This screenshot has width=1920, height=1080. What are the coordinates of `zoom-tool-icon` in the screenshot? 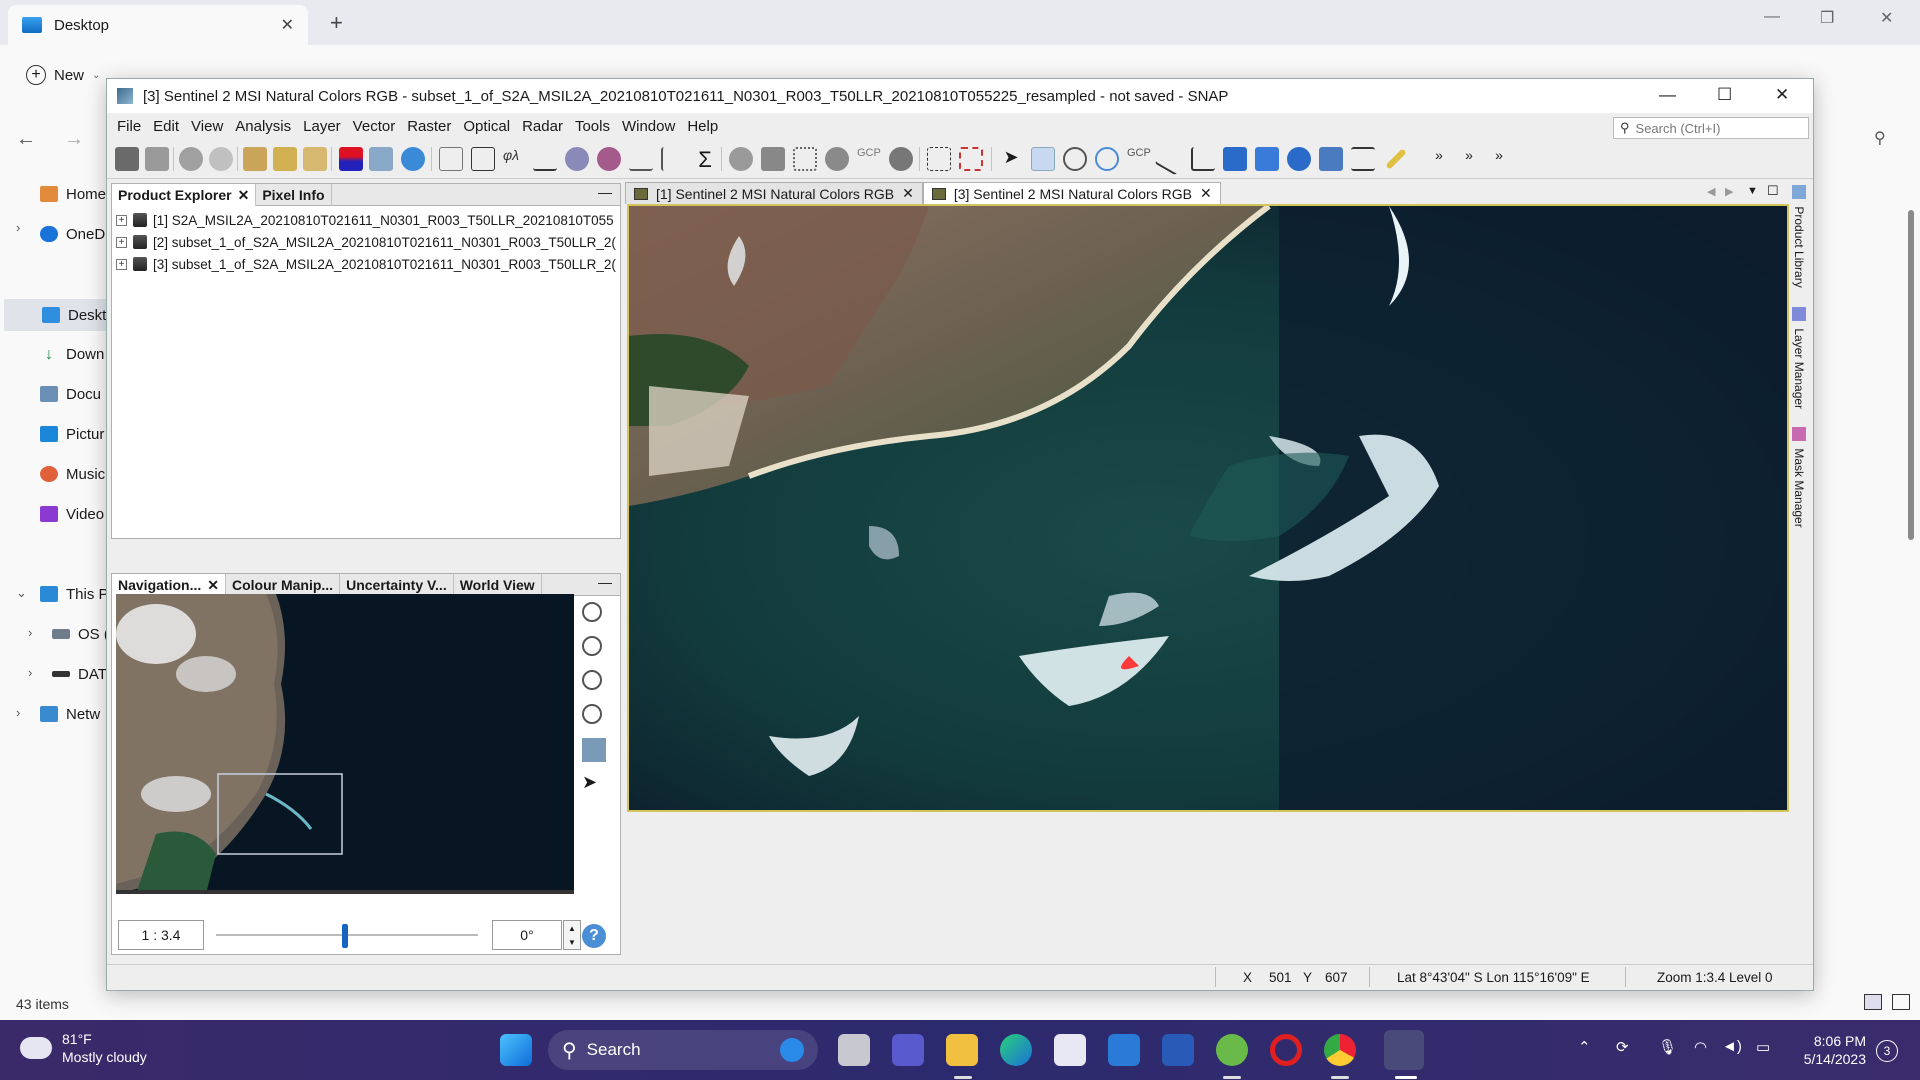 It's located at (1075, 159).